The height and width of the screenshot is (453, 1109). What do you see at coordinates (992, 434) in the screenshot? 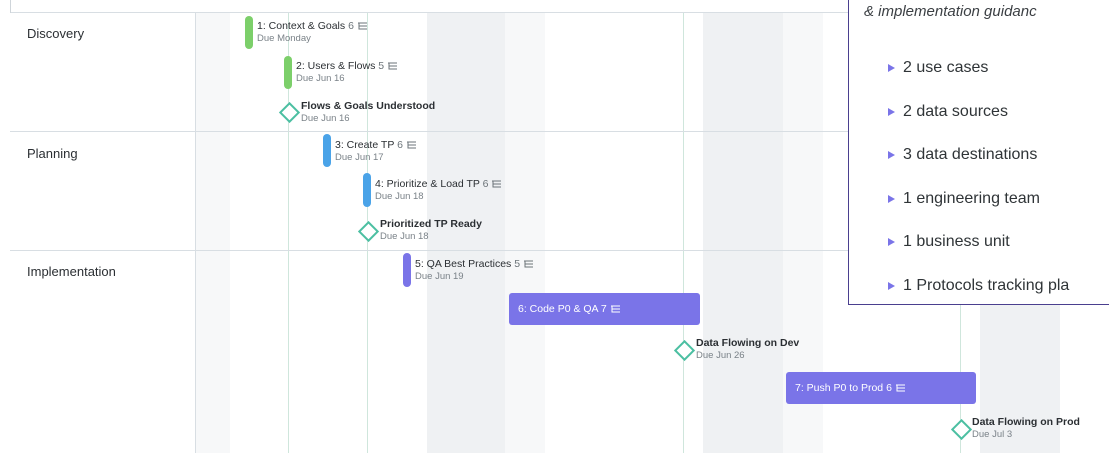
I see `milestone-due-date: Due Jul 3` at bounding box center [992, 434].